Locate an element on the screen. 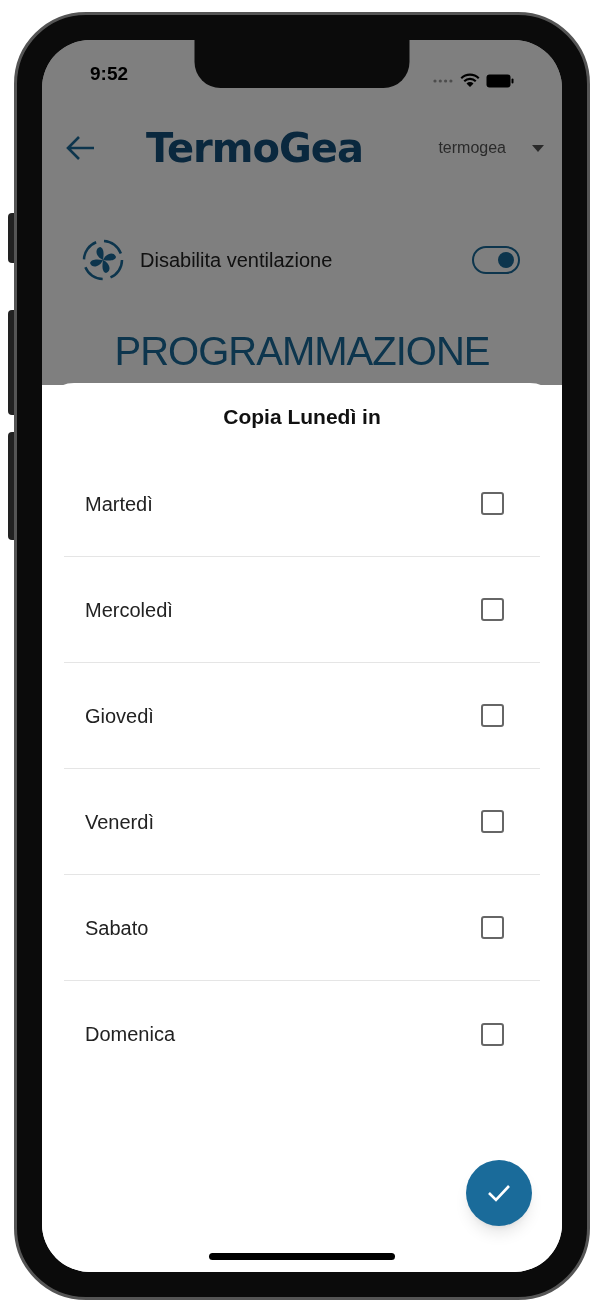  battery-icon is located at coordinates (500, 80).